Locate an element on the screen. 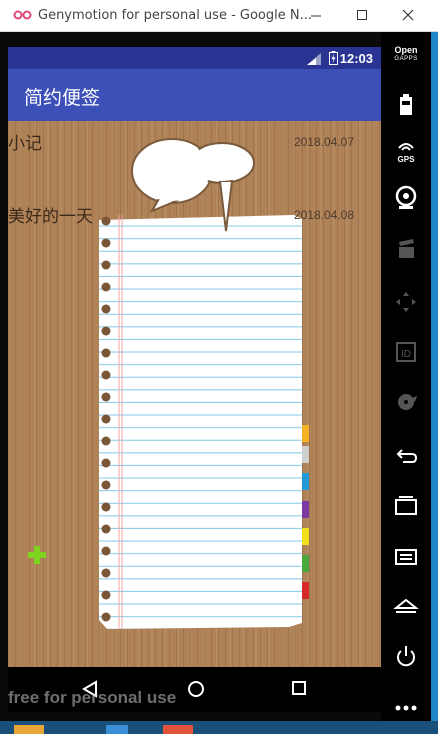 This screenshot has height=734, width=438. back-arrow-icon is located at coordinates (407, 456).